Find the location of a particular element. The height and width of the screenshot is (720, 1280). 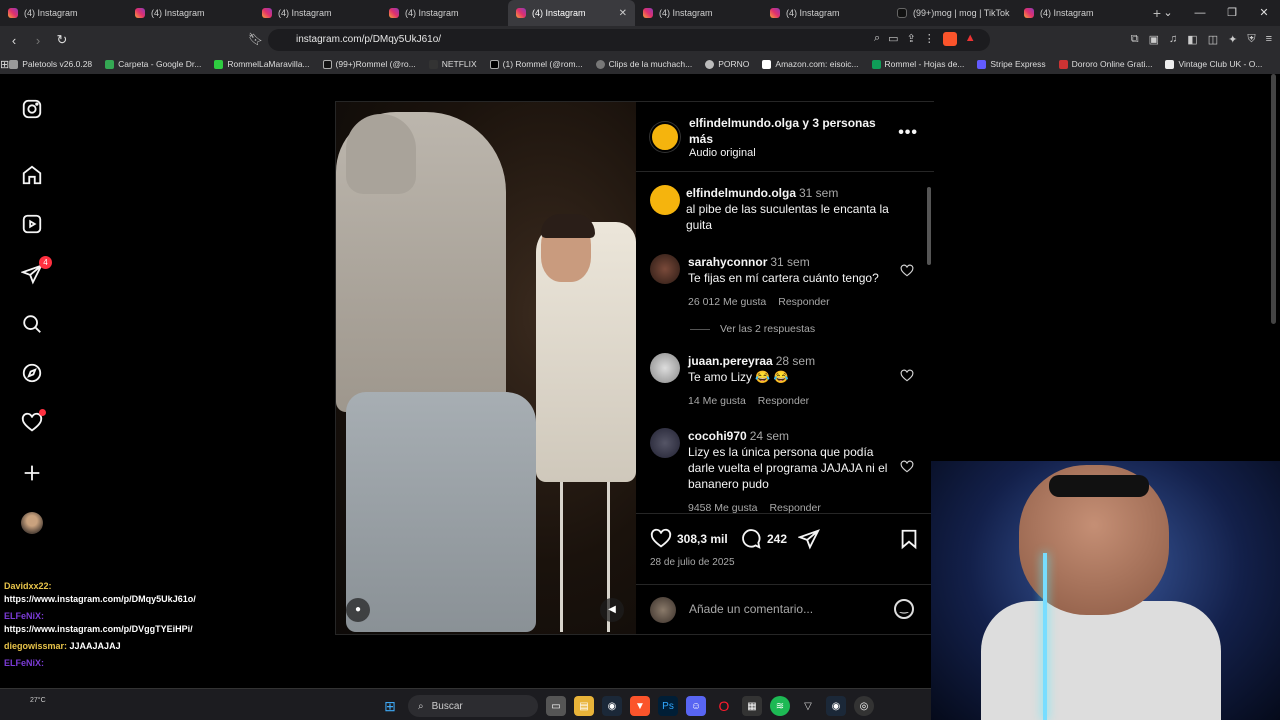

comment-user: sarahyconnor is located at coordinates (727, 262).